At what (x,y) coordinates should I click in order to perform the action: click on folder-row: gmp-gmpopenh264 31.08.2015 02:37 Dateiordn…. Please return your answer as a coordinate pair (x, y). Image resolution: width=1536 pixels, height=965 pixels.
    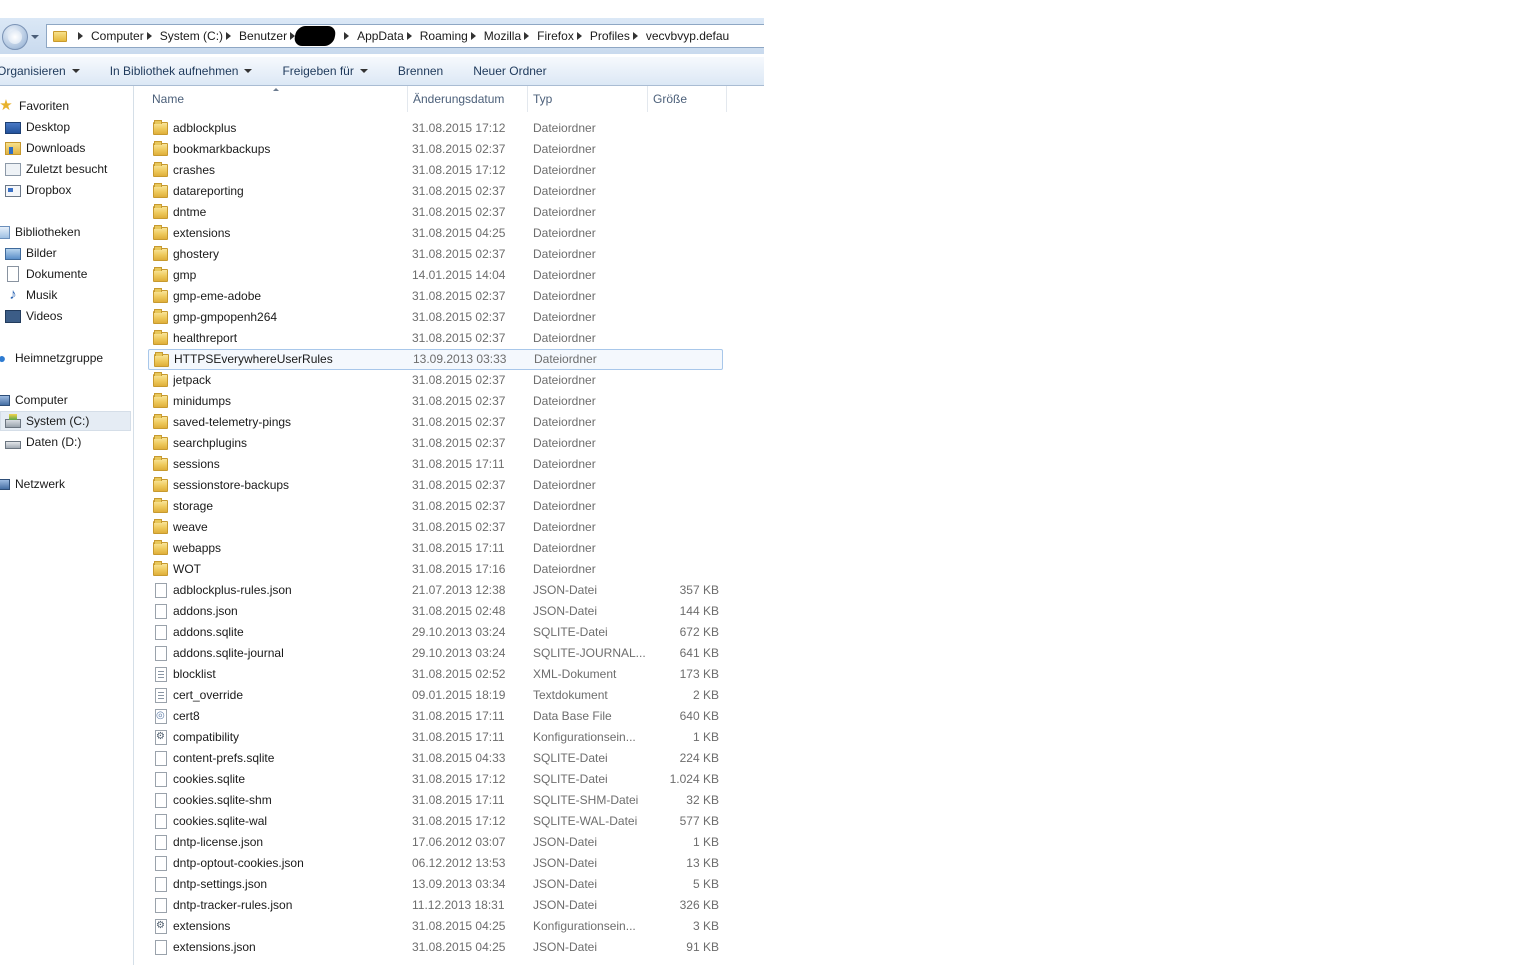
    Looking at the image, I should click on (435, 317).